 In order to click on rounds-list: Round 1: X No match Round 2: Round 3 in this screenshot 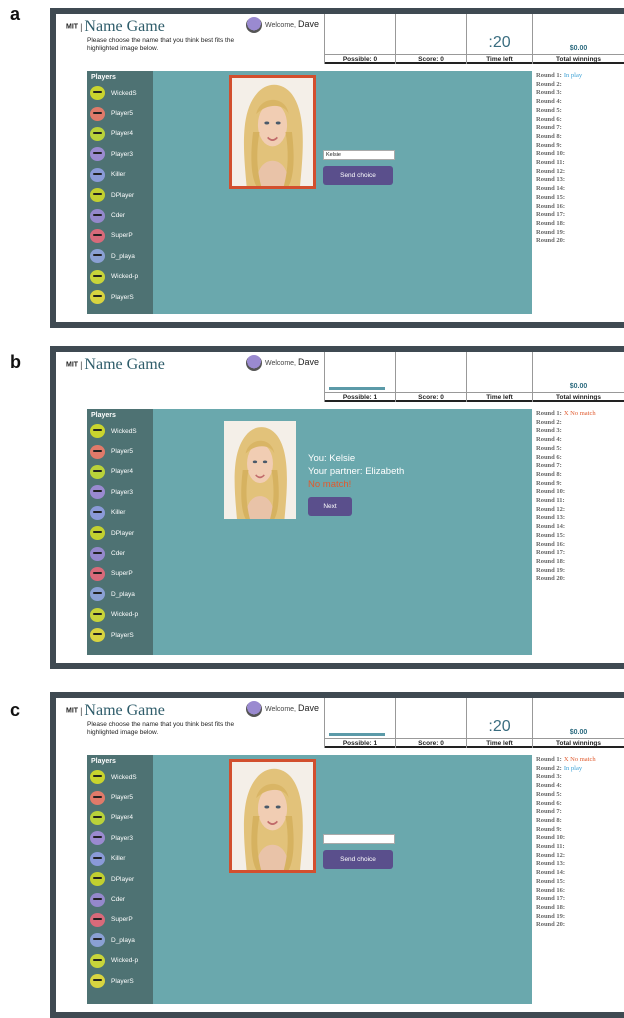, I will do `click(580, 497)`.